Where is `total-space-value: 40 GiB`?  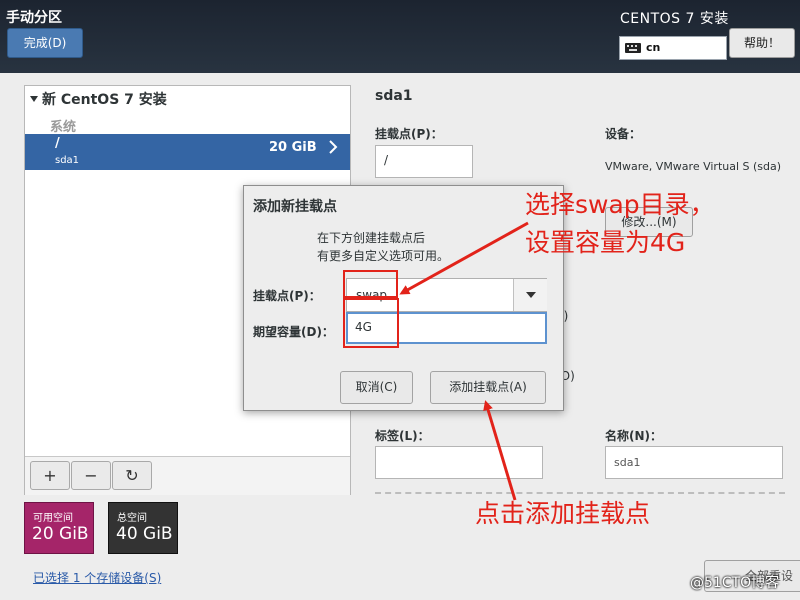 total-space-value: 40 GiB is located at coordinates (144, 534).